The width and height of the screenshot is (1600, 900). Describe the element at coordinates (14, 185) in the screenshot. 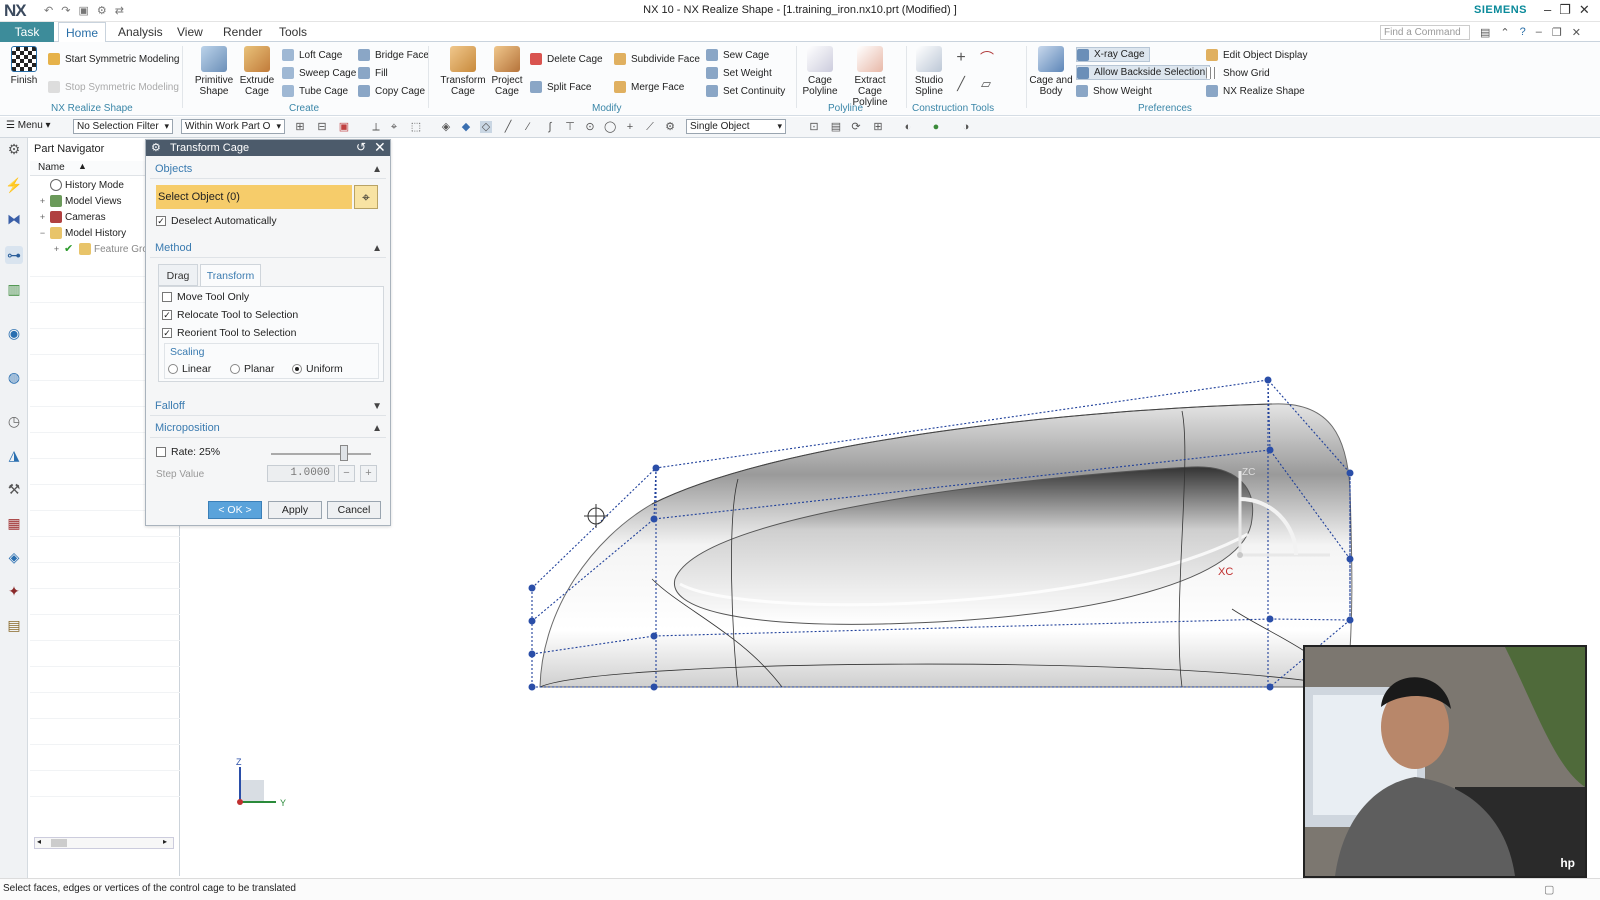

I see `assembly-navigator-icon: ⚡` at that location.